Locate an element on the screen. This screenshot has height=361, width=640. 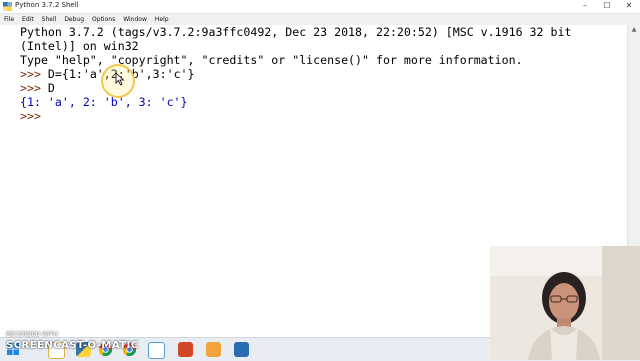
window-title: Python 3.7.2 Shell is located at coordinates (47, 5).